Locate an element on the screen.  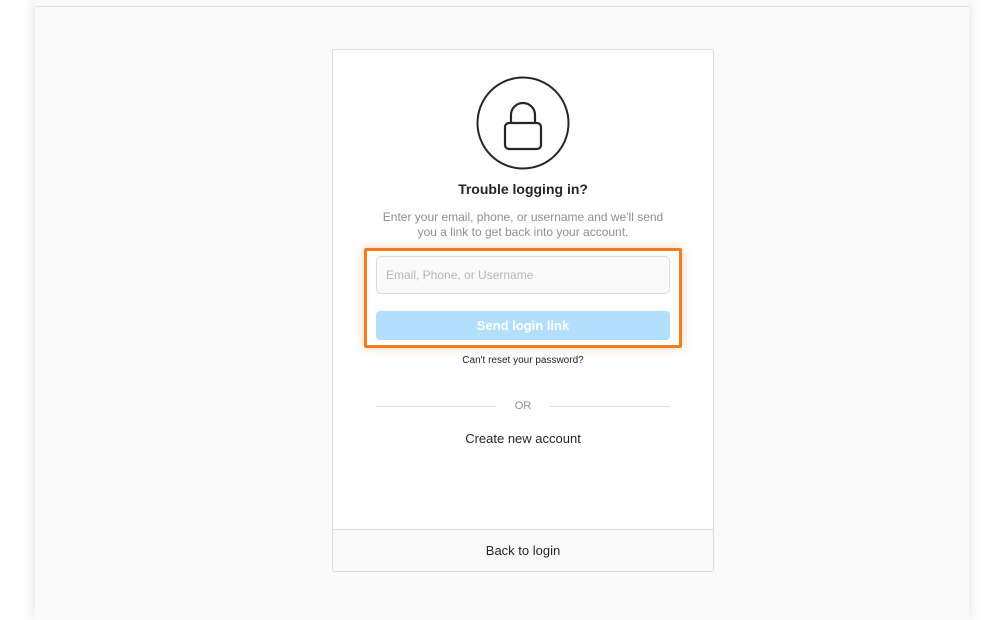
create-new-account-link: Create new account is located at coordinates (523, 438).